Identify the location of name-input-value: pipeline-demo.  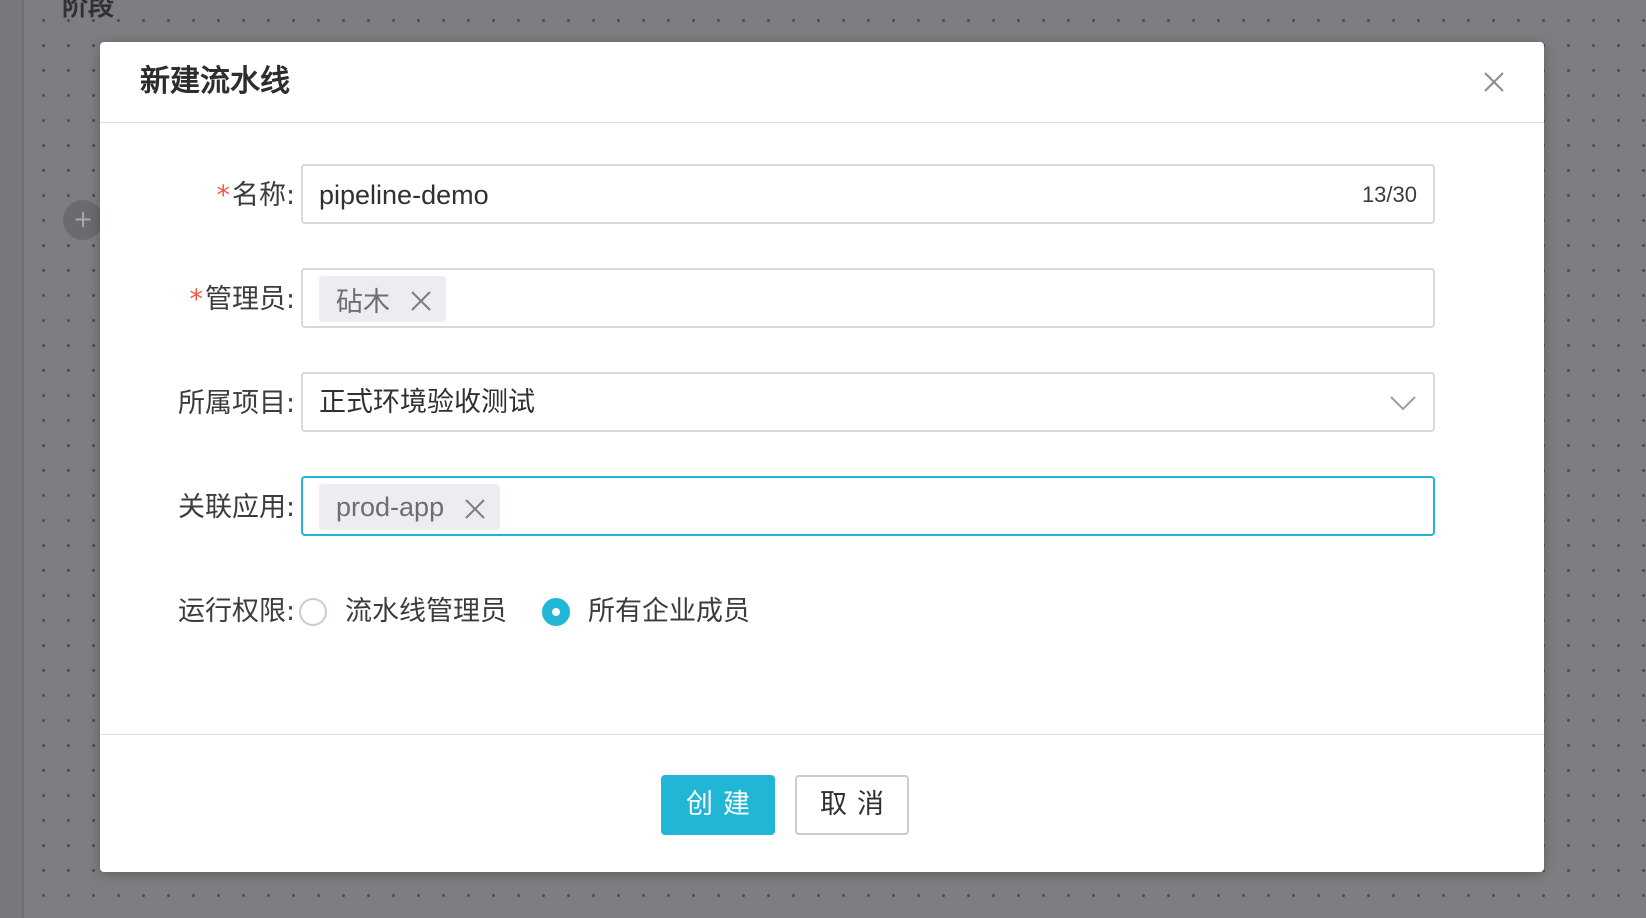
(404, 195).